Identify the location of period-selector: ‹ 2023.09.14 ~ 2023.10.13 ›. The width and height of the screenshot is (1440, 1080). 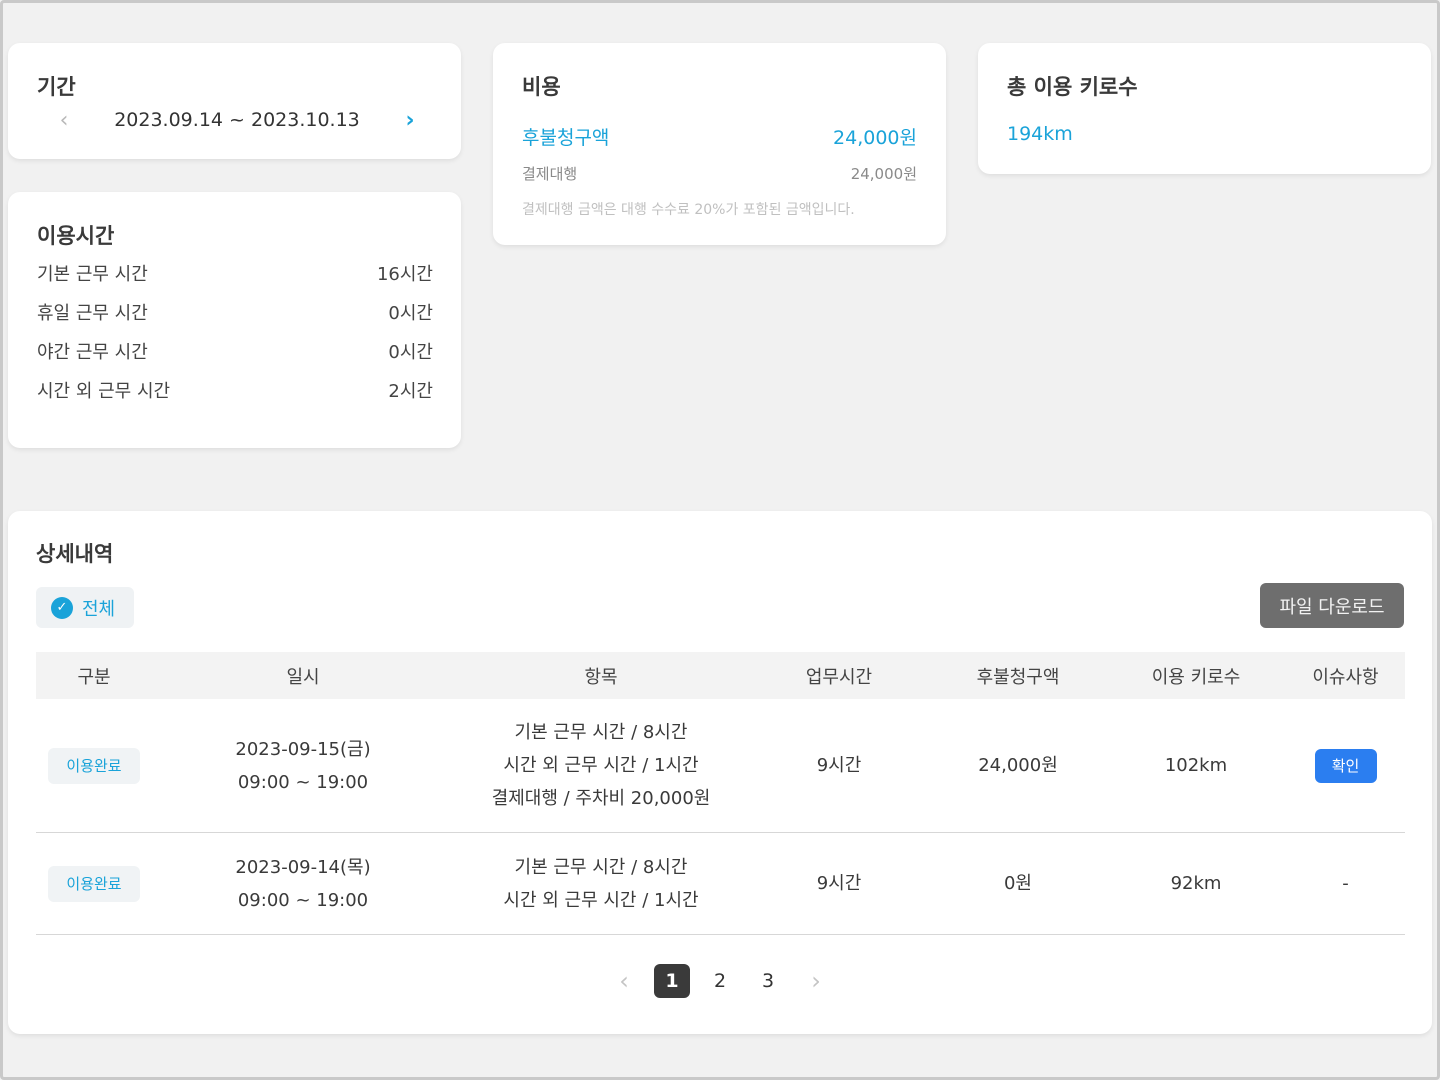
(237, 120).